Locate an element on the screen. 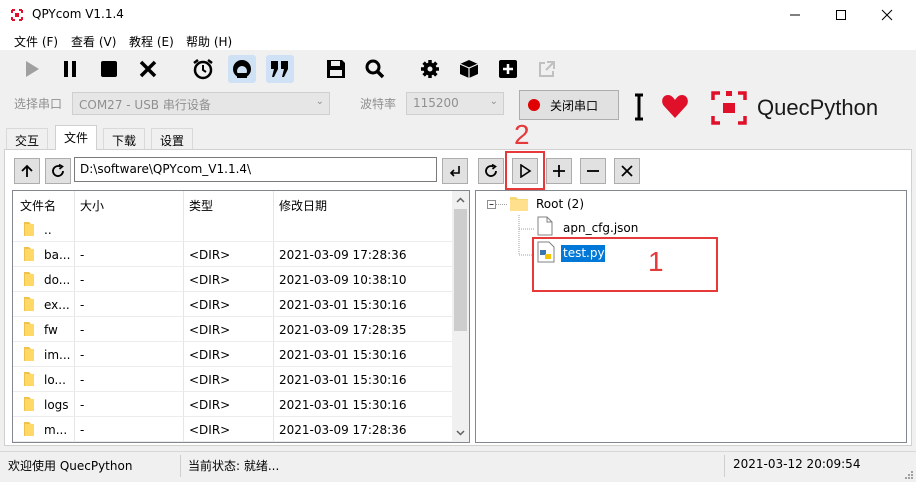 The width and height of the screenshot is (916, 482). pause-icon is located at coordinates (70, 69).